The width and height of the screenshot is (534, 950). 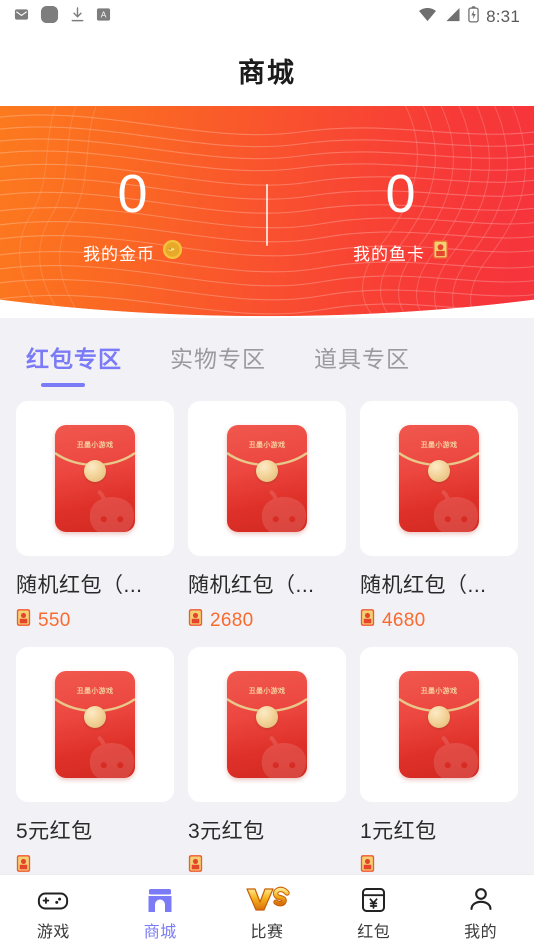 I want to click on nav-item-match: 比赛, so click(x=267, y=912).